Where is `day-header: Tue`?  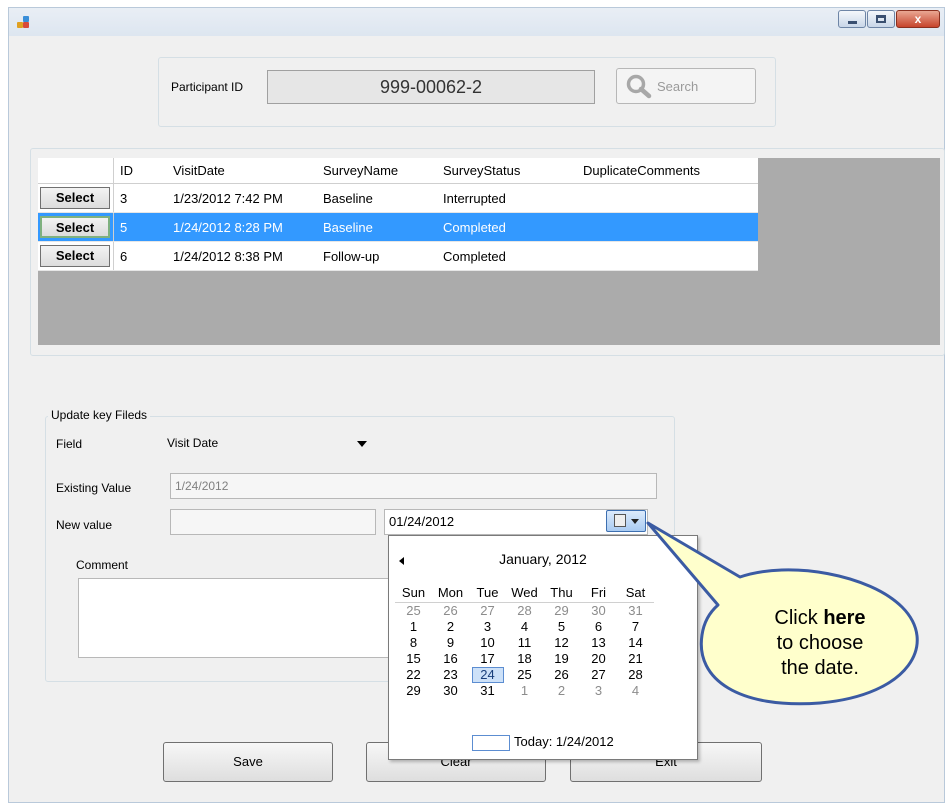
day-header: Tue is located at coordinates (487, 592).